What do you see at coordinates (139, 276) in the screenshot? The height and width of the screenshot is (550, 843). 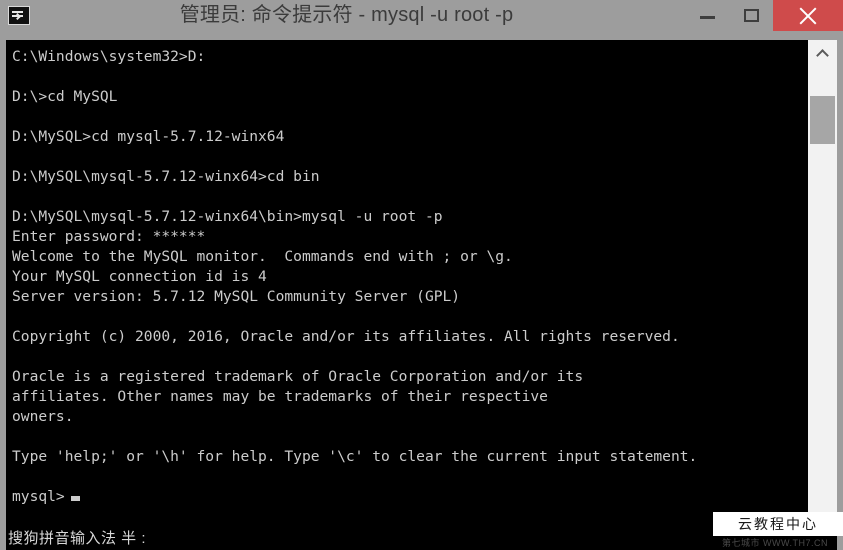 I see `console-line: Your MySQL connection id is 4` at bounding box center [139, 276].